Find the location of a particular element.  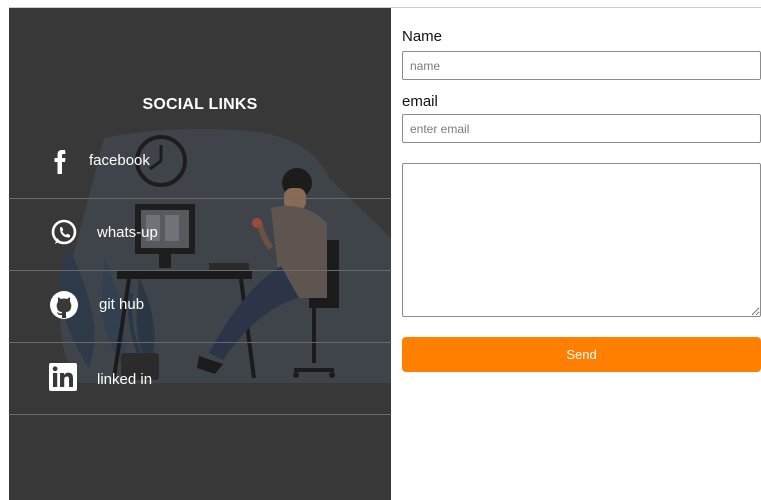

name-input is located at coordinates (581, 65).